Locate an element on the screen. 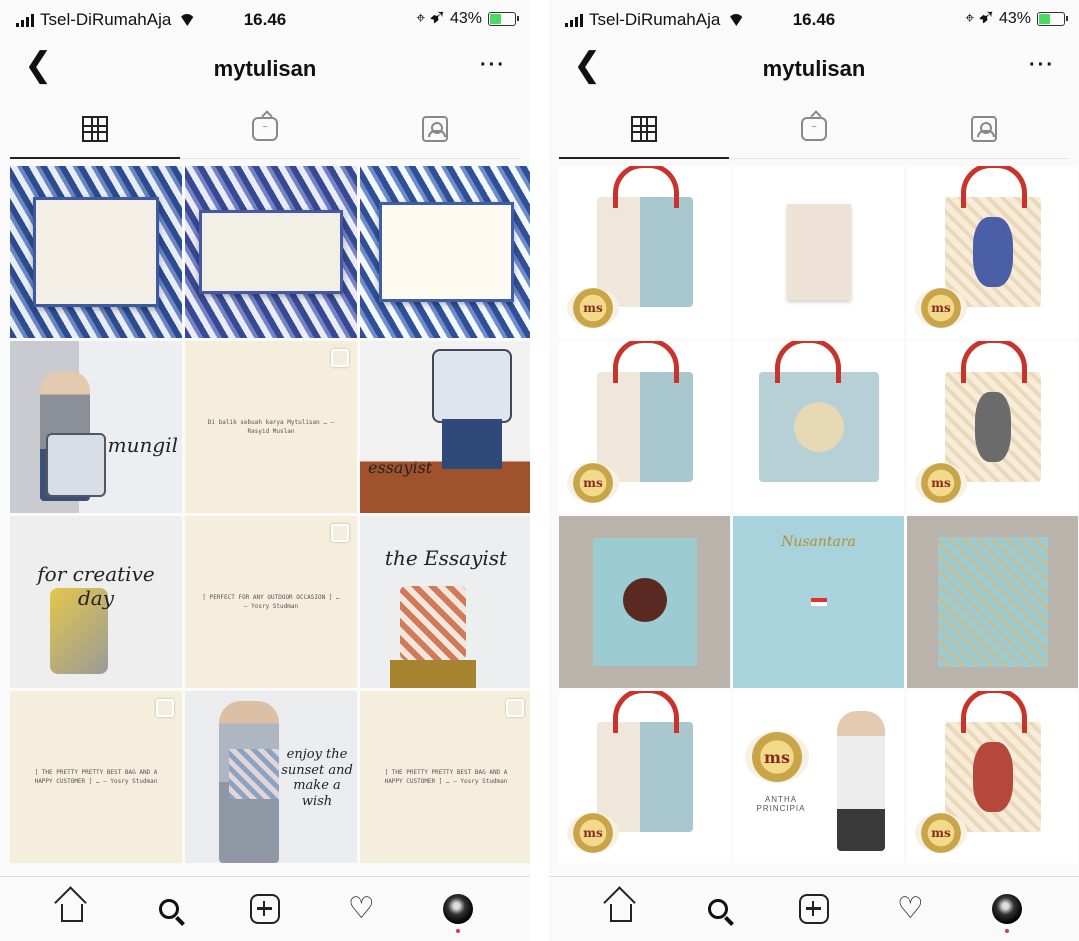  post-thumbnail: Nusantara is located at coordinates (818, 602).